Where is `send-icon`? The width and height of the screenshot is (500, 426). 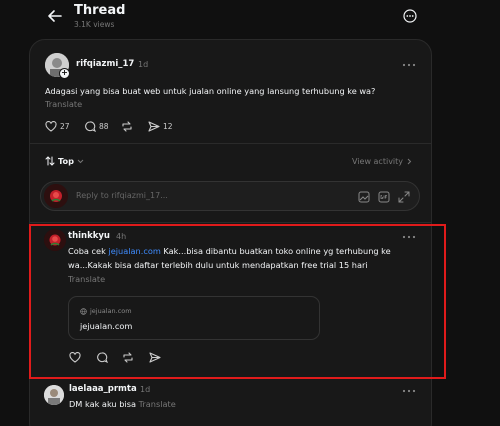
send-icon is located at coordinates (154, 126).